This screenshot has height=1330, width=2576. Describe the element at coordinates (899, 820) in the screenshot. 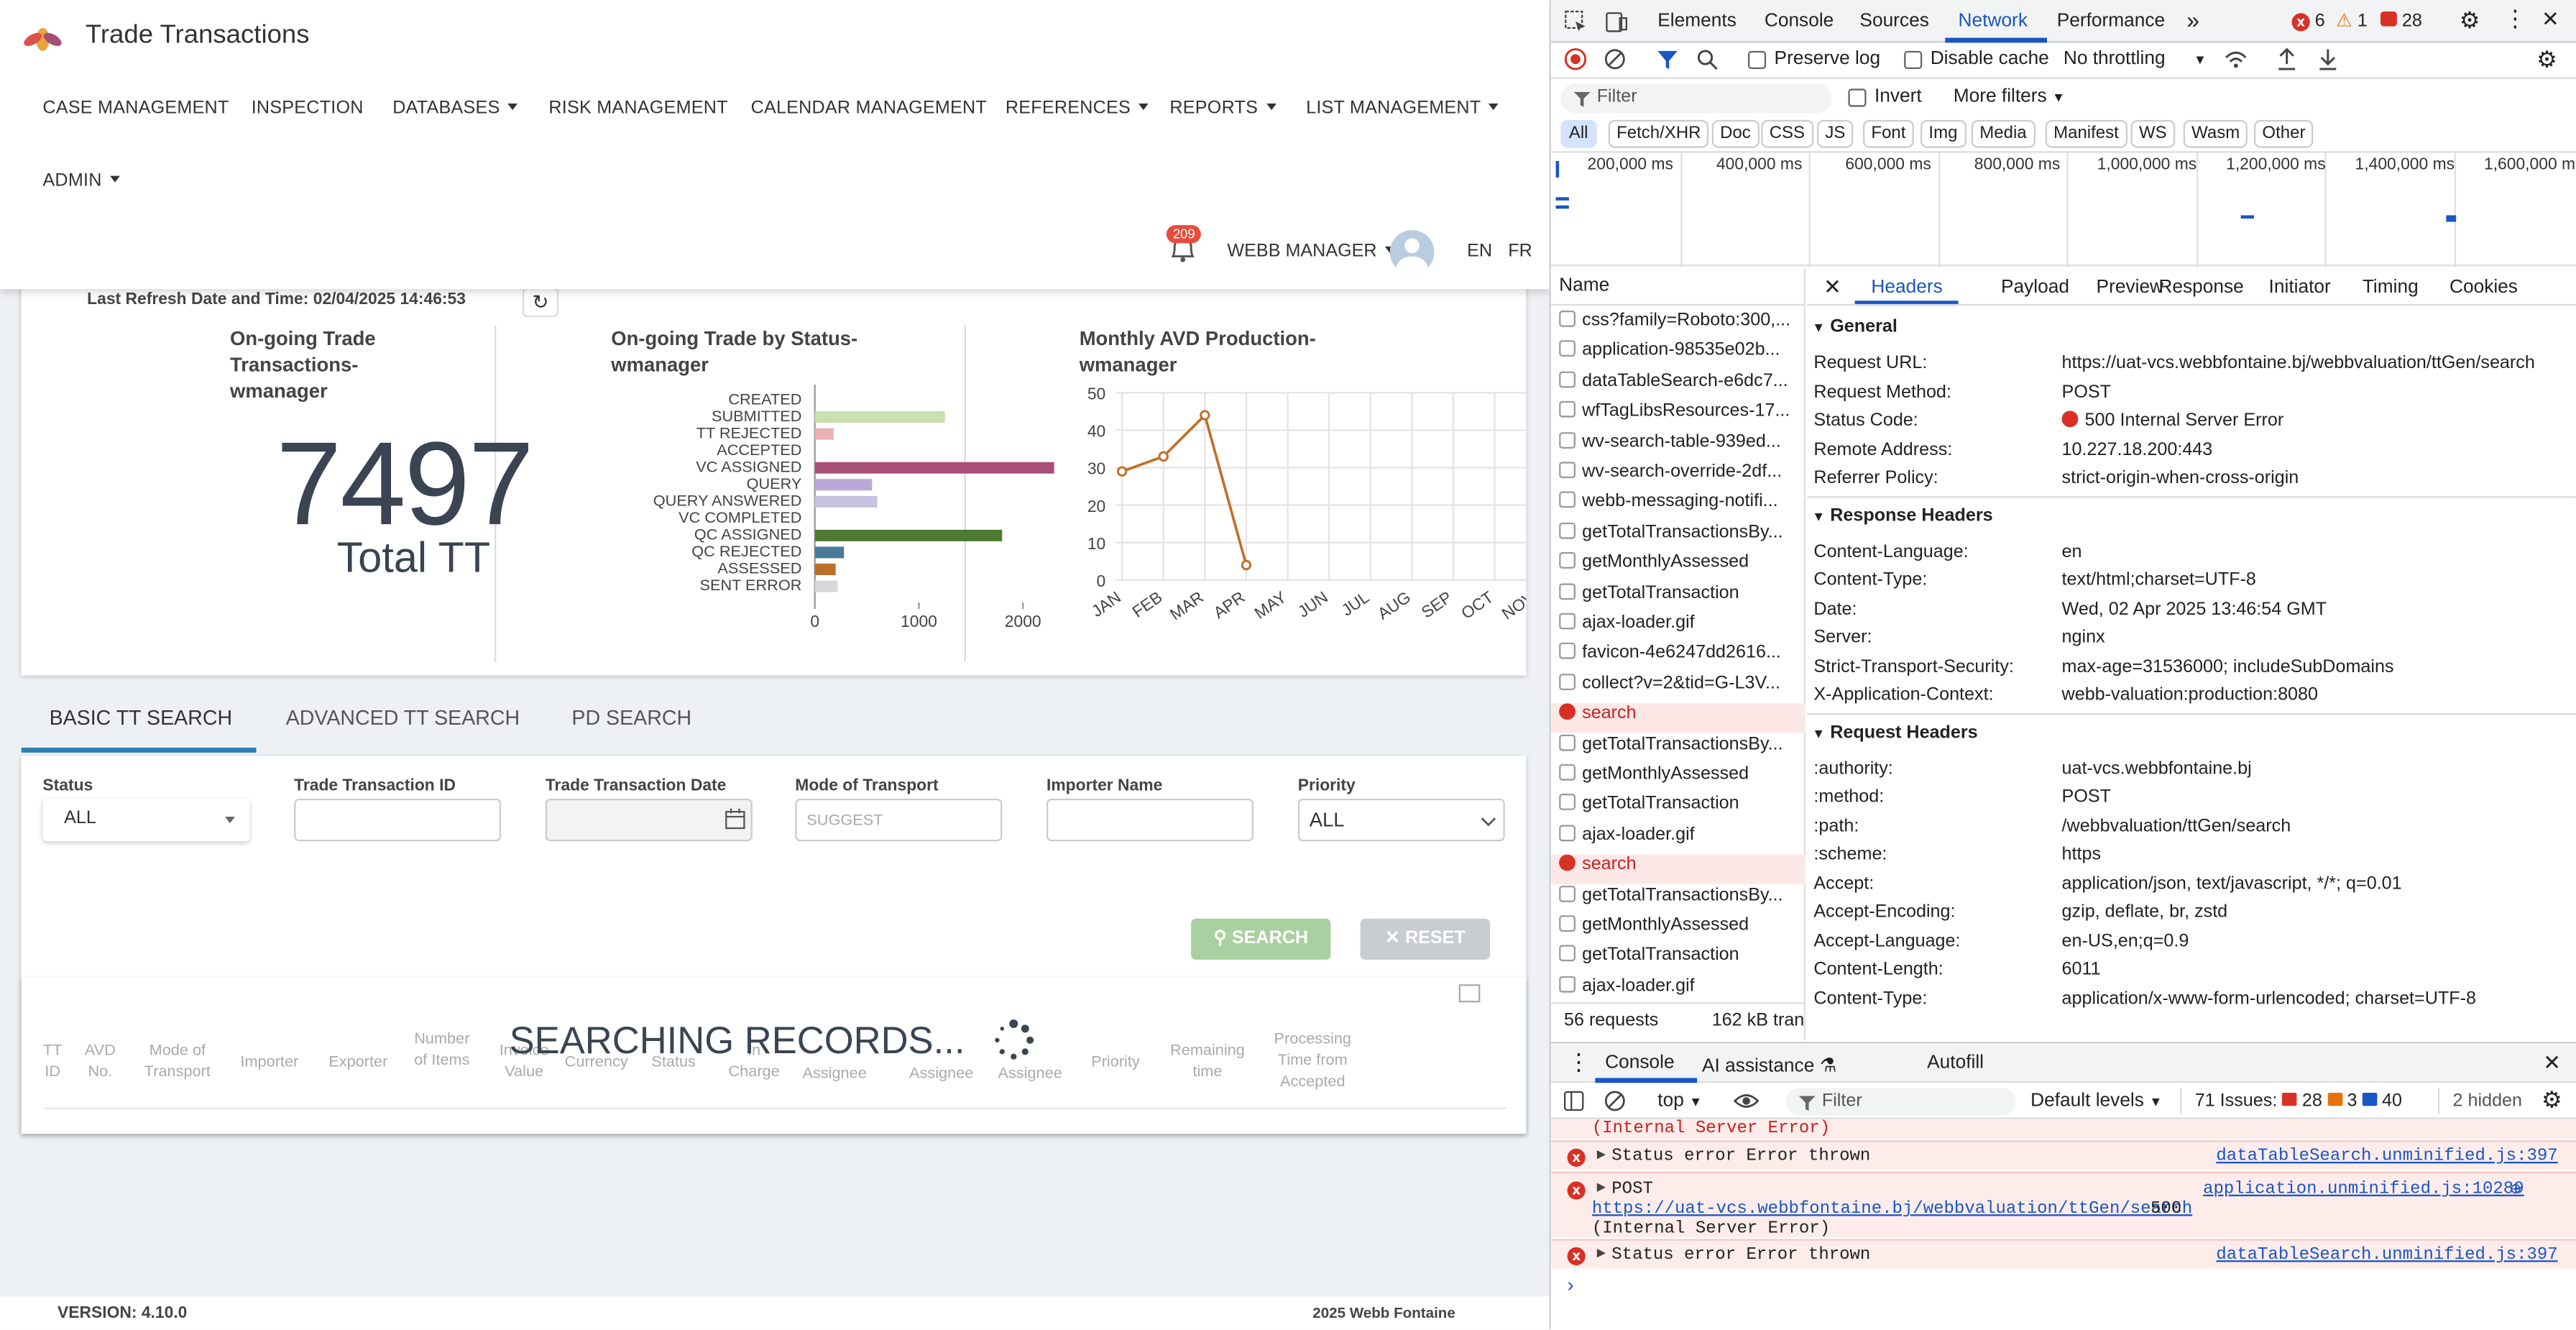

I see `mode-input: SUGGEST` at that location.